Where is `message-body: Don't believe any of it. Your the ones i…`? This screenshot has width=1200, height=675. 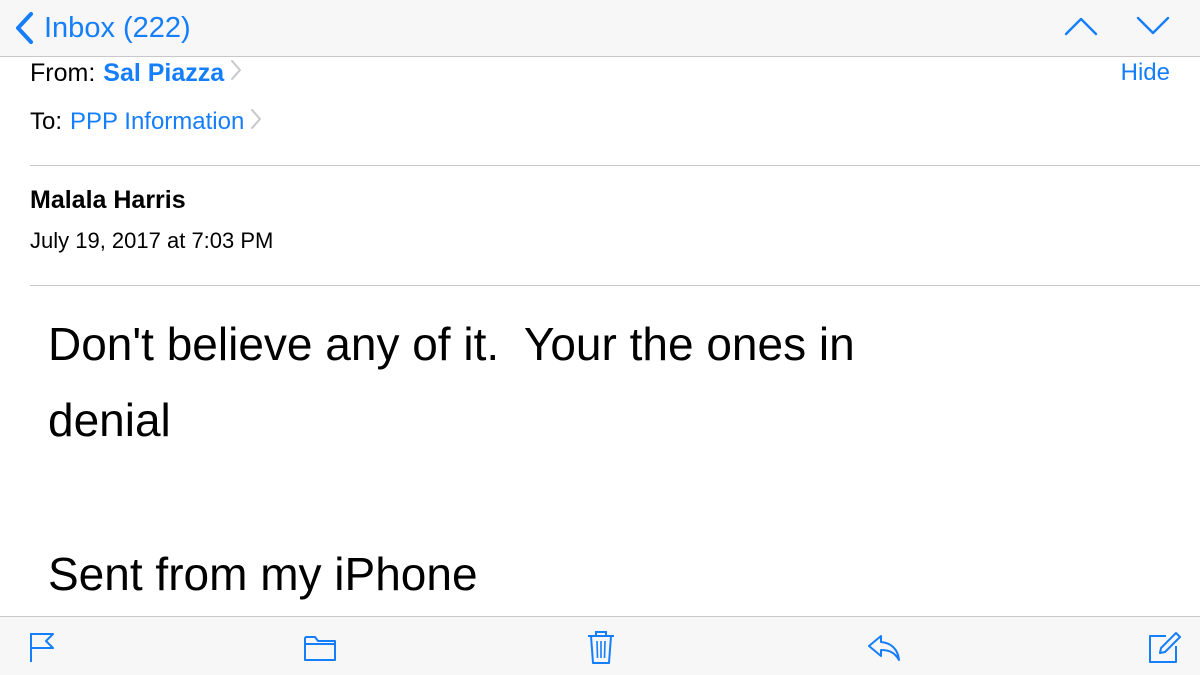 message-body: Don't believe any of it. Your the ones i… is located at coordinates (451, 382).